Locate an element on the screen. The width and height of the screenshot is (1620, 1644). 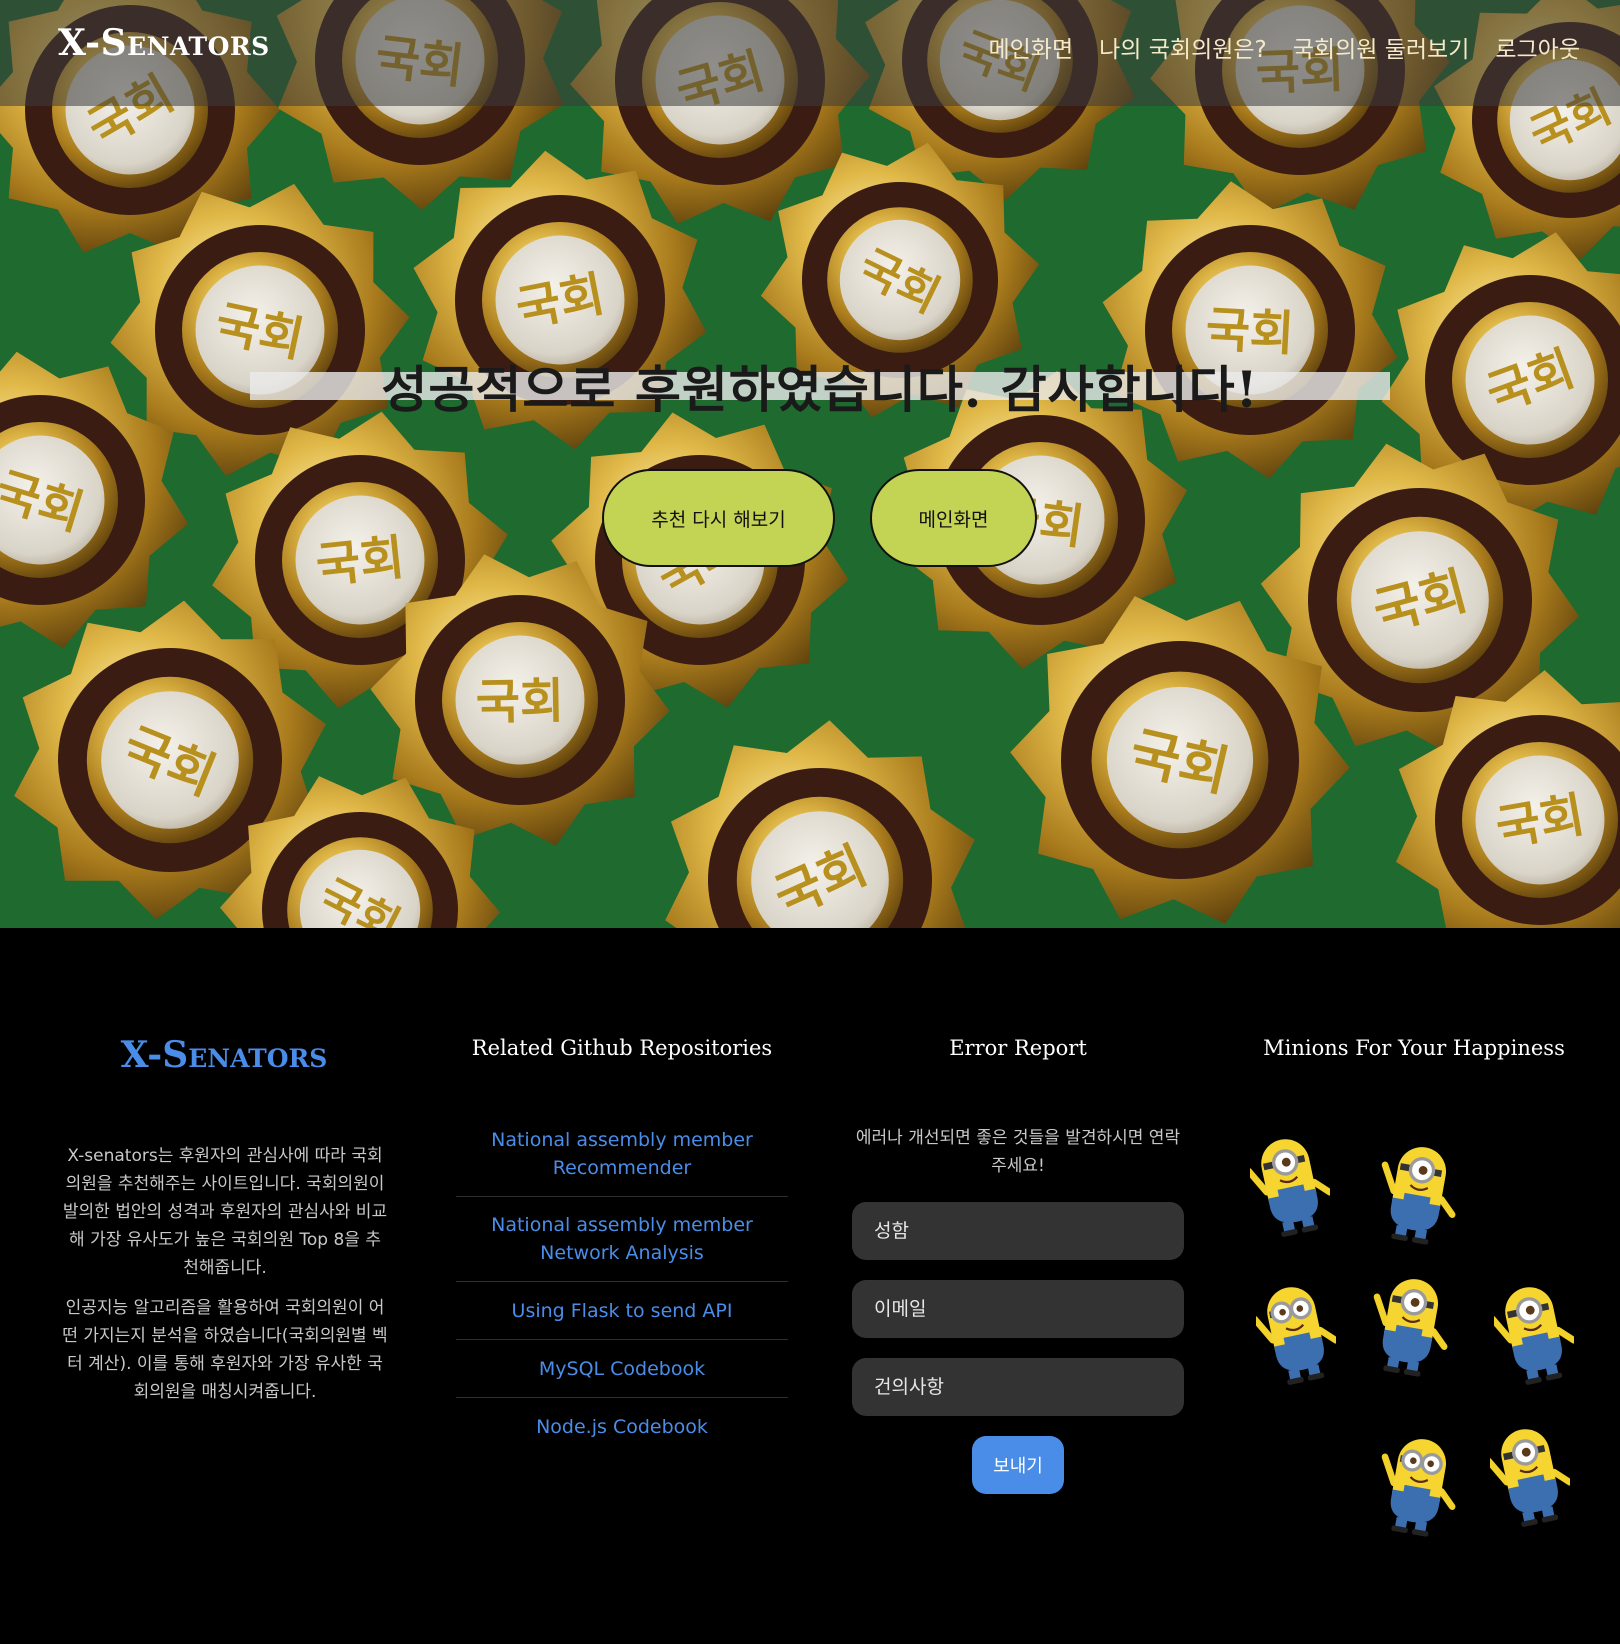
nav-links: 메인화면 나의 국회의원은? 국회의원 둘러보기 로그아웃 is located at coordinates (1284, 47).